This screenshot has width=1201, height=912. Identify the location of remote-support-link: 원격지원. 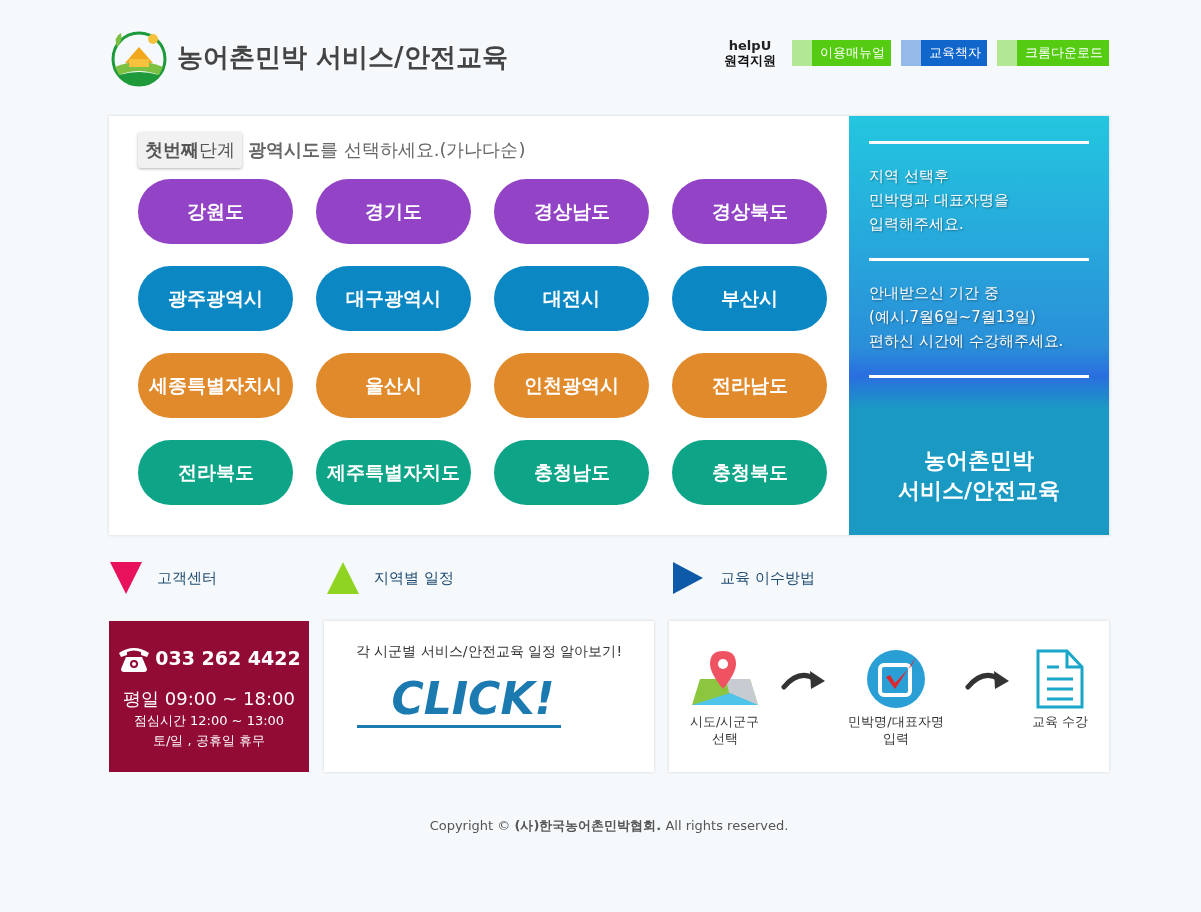
(750, 60).